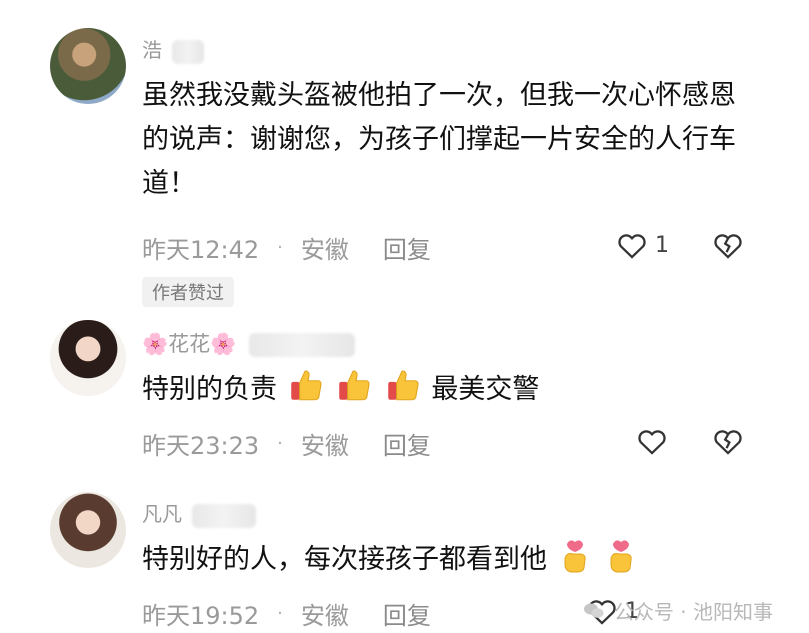  I want to click on like-count: 1, so click(662, 245).